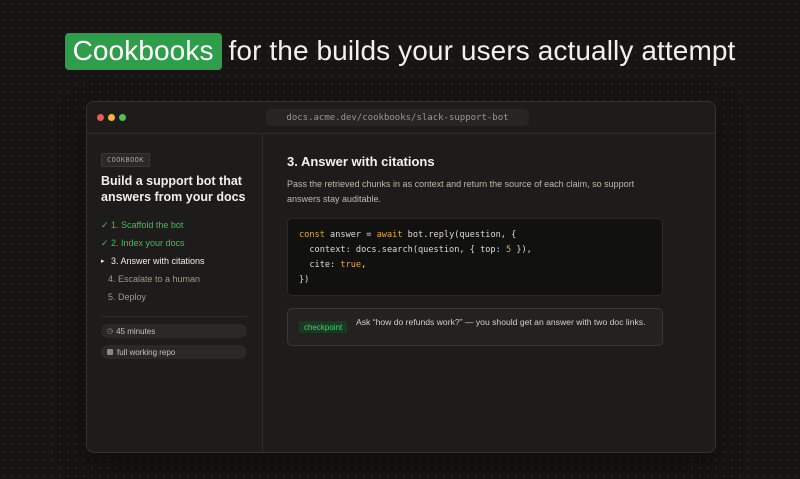  I want to click on code-text: bot.reply(question, {, so click(459, 235).